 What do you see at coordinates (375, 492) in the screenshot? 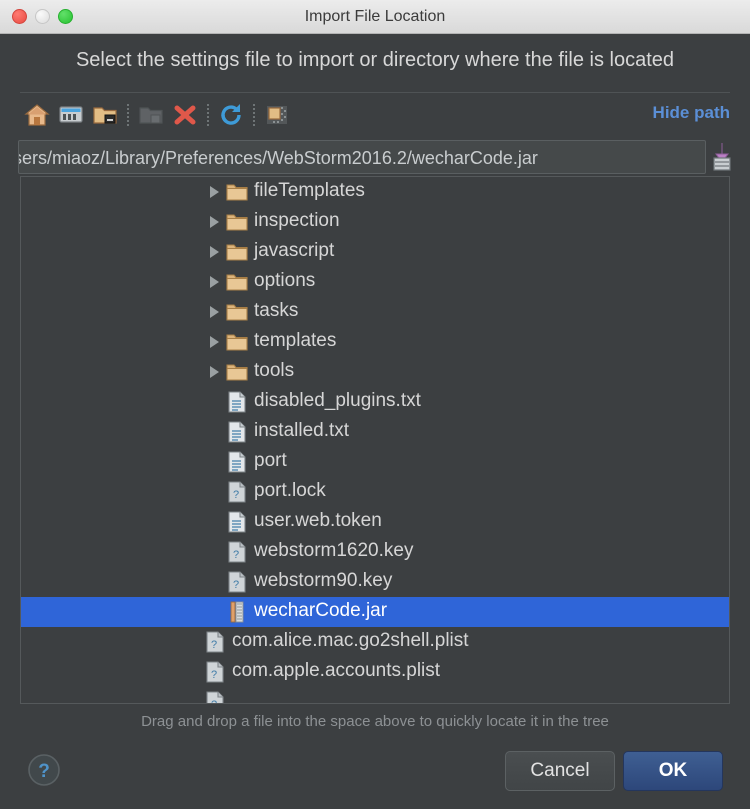
I see `tree-row: ? port.lock` at bounding box center [375, 492].